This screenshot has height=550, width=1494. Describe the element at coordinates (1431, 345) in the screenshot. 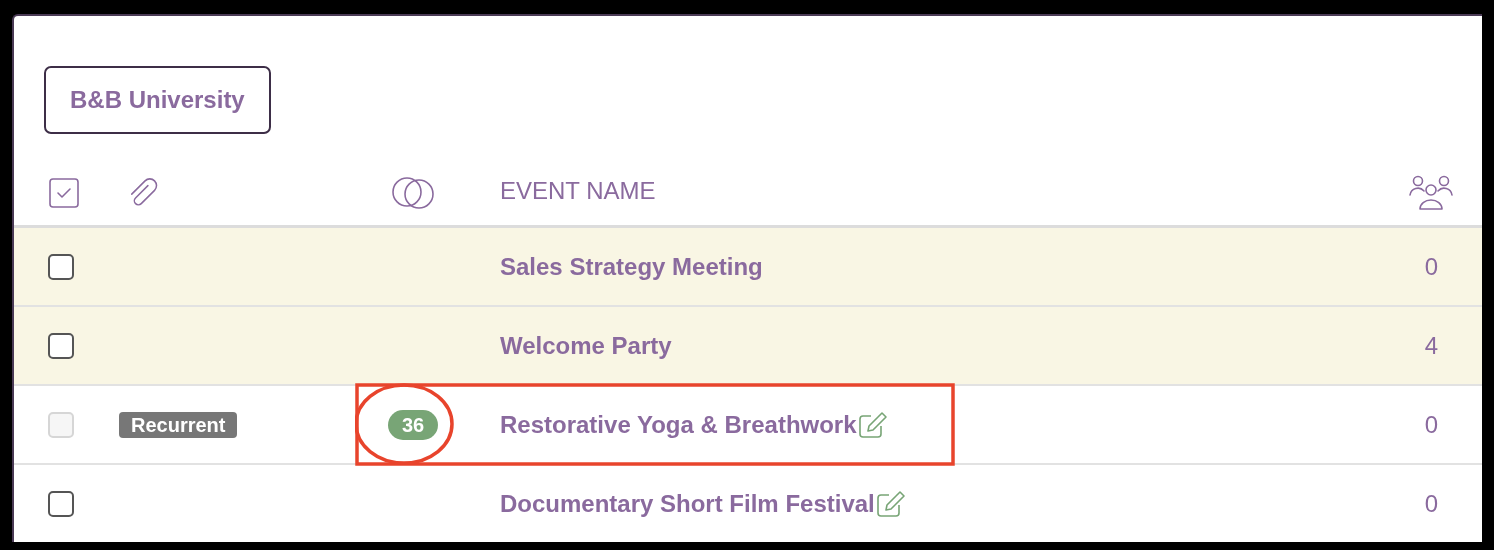

I see `attendee-count: 4` at that location.